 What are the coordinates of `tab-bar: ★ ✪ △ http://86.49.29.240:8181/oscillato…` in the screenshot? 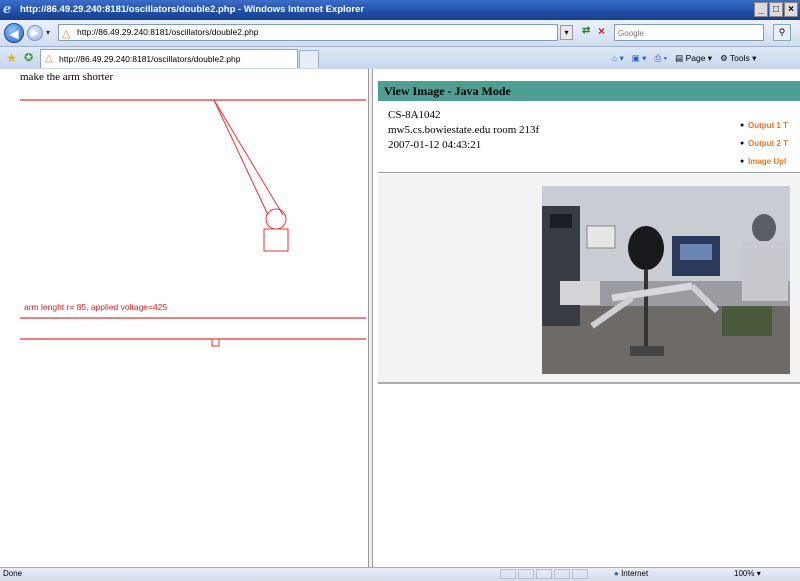 It's located at (400, 58).